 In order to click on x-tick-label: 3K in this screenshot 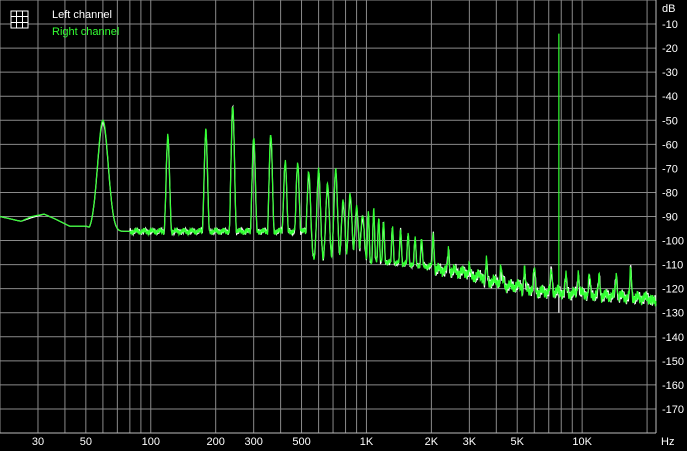, I will do `click(470, 442)`.